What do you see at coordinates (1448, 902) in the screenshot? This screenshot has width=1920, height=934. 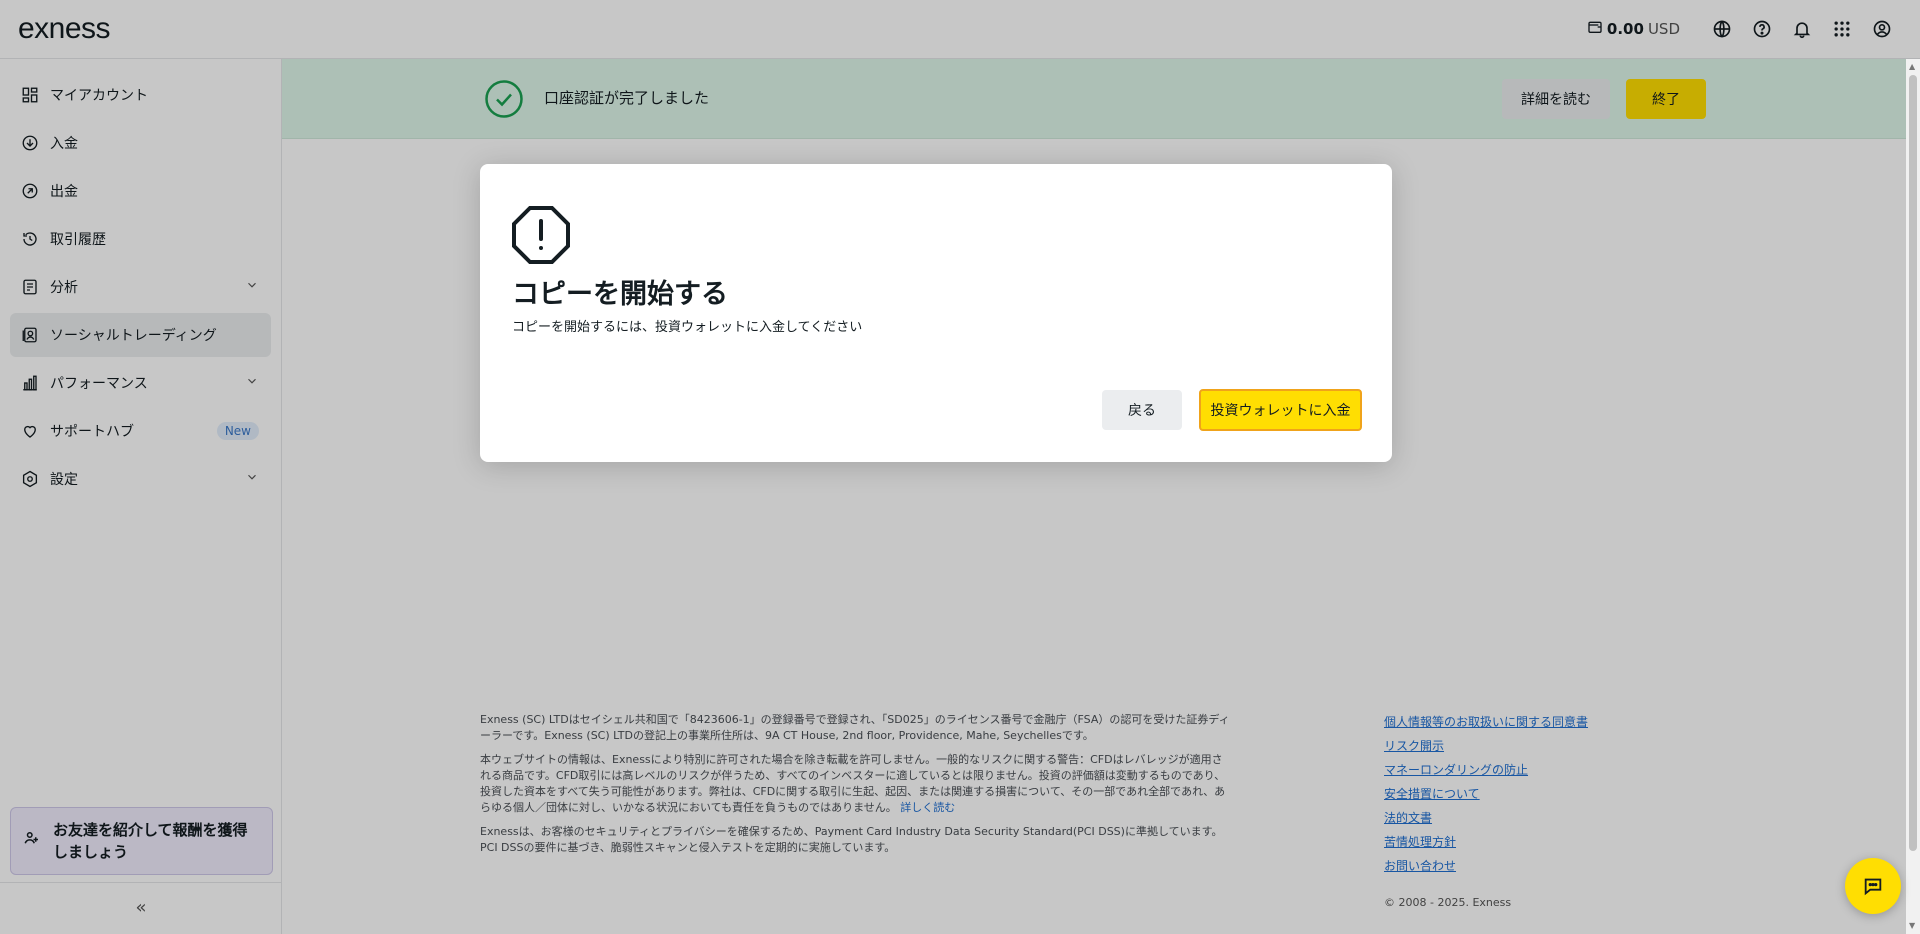 I see `copyright: © 2008 - 2025. Exness` at bounding box center [1448, 902].